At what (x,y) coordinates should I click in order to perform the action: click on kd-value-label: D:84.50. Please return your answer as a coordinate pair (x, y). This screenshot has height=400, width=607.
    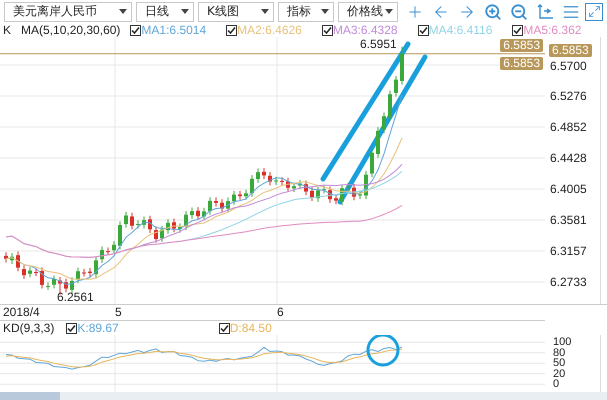
    Looking at the image, I should click on (251, 328).